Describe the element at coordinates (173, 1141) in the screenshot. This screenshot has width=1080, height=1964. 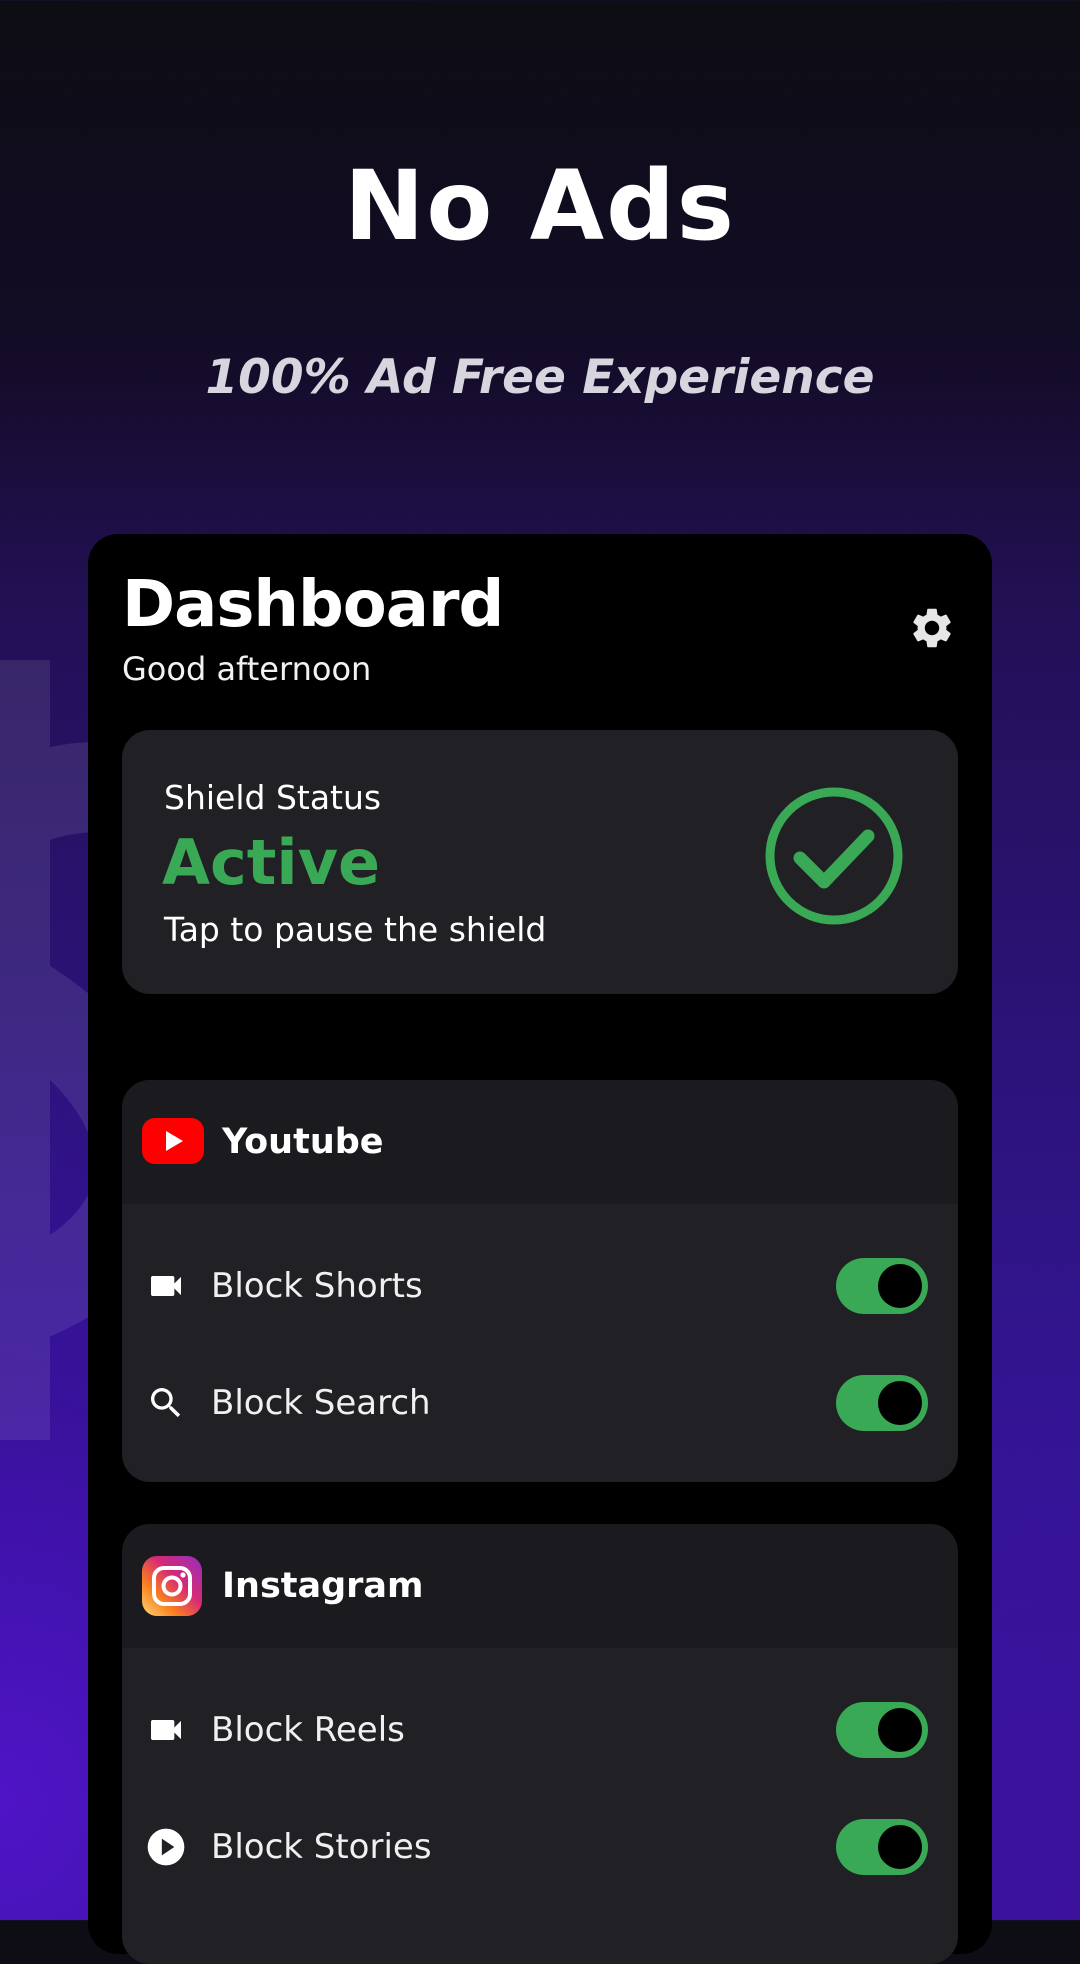
I see `youtube-logo-icon` at that location.